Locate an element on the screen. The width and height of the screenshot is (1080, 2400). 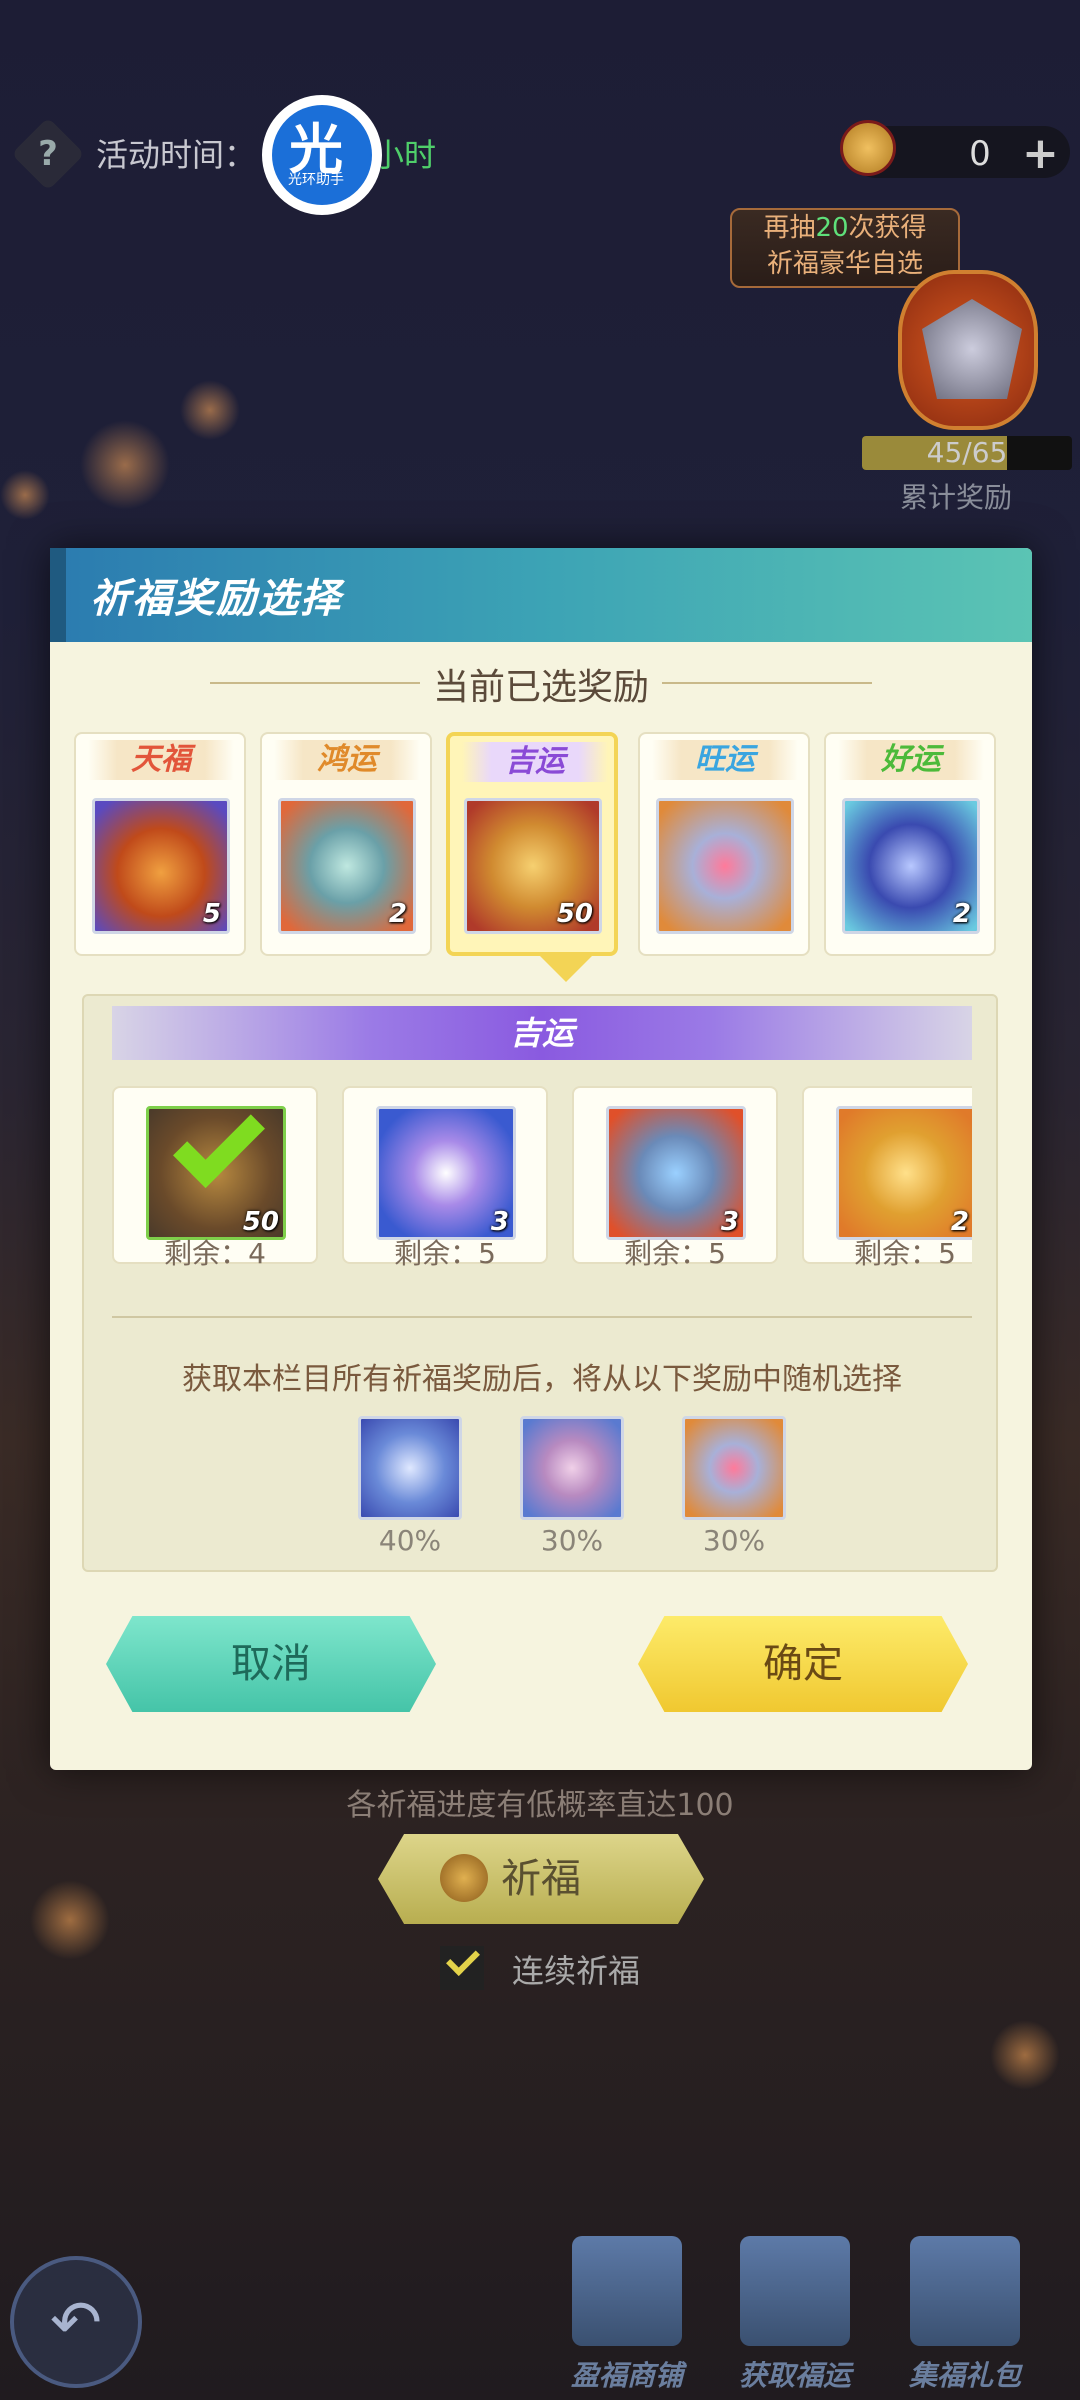
event-time-label: 活动时间： is located at coordinates (176, 155).